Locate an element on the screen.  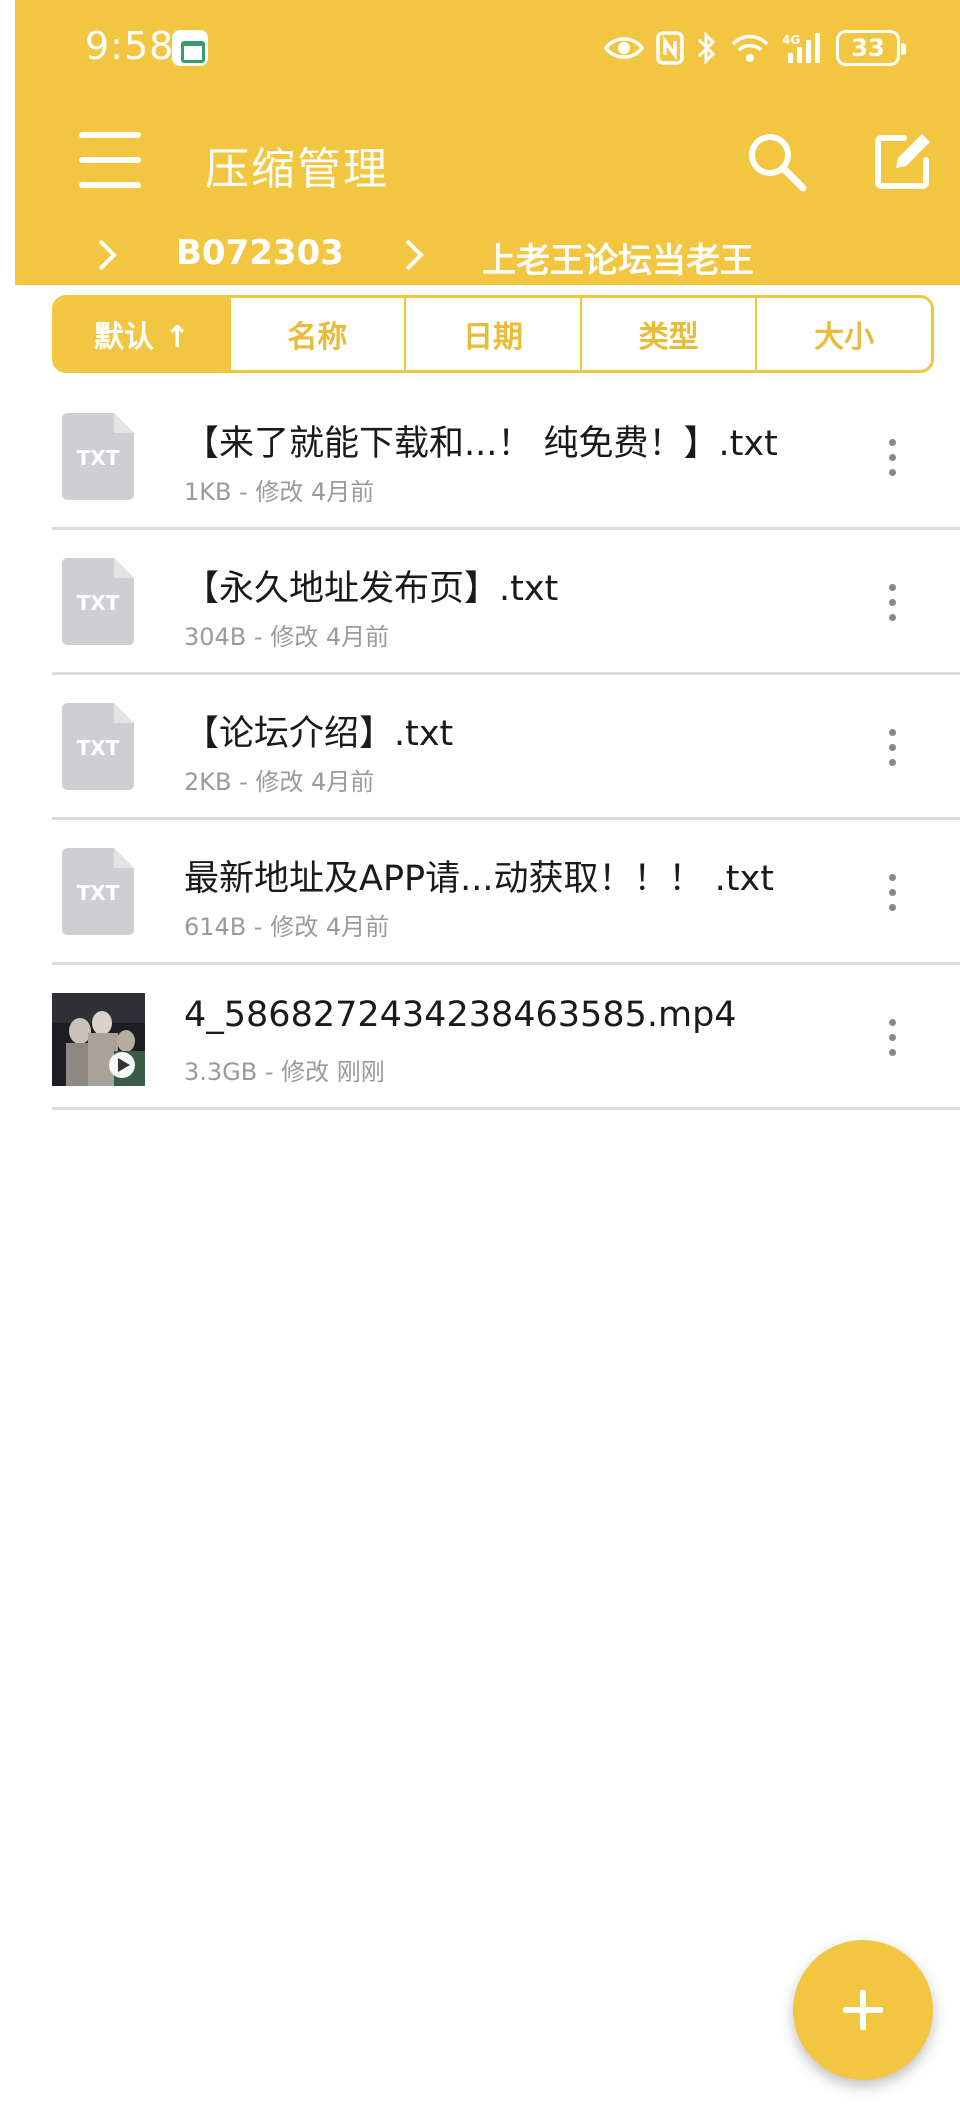
sort-tab-name: 名称 is located at coordinates (316, 334).